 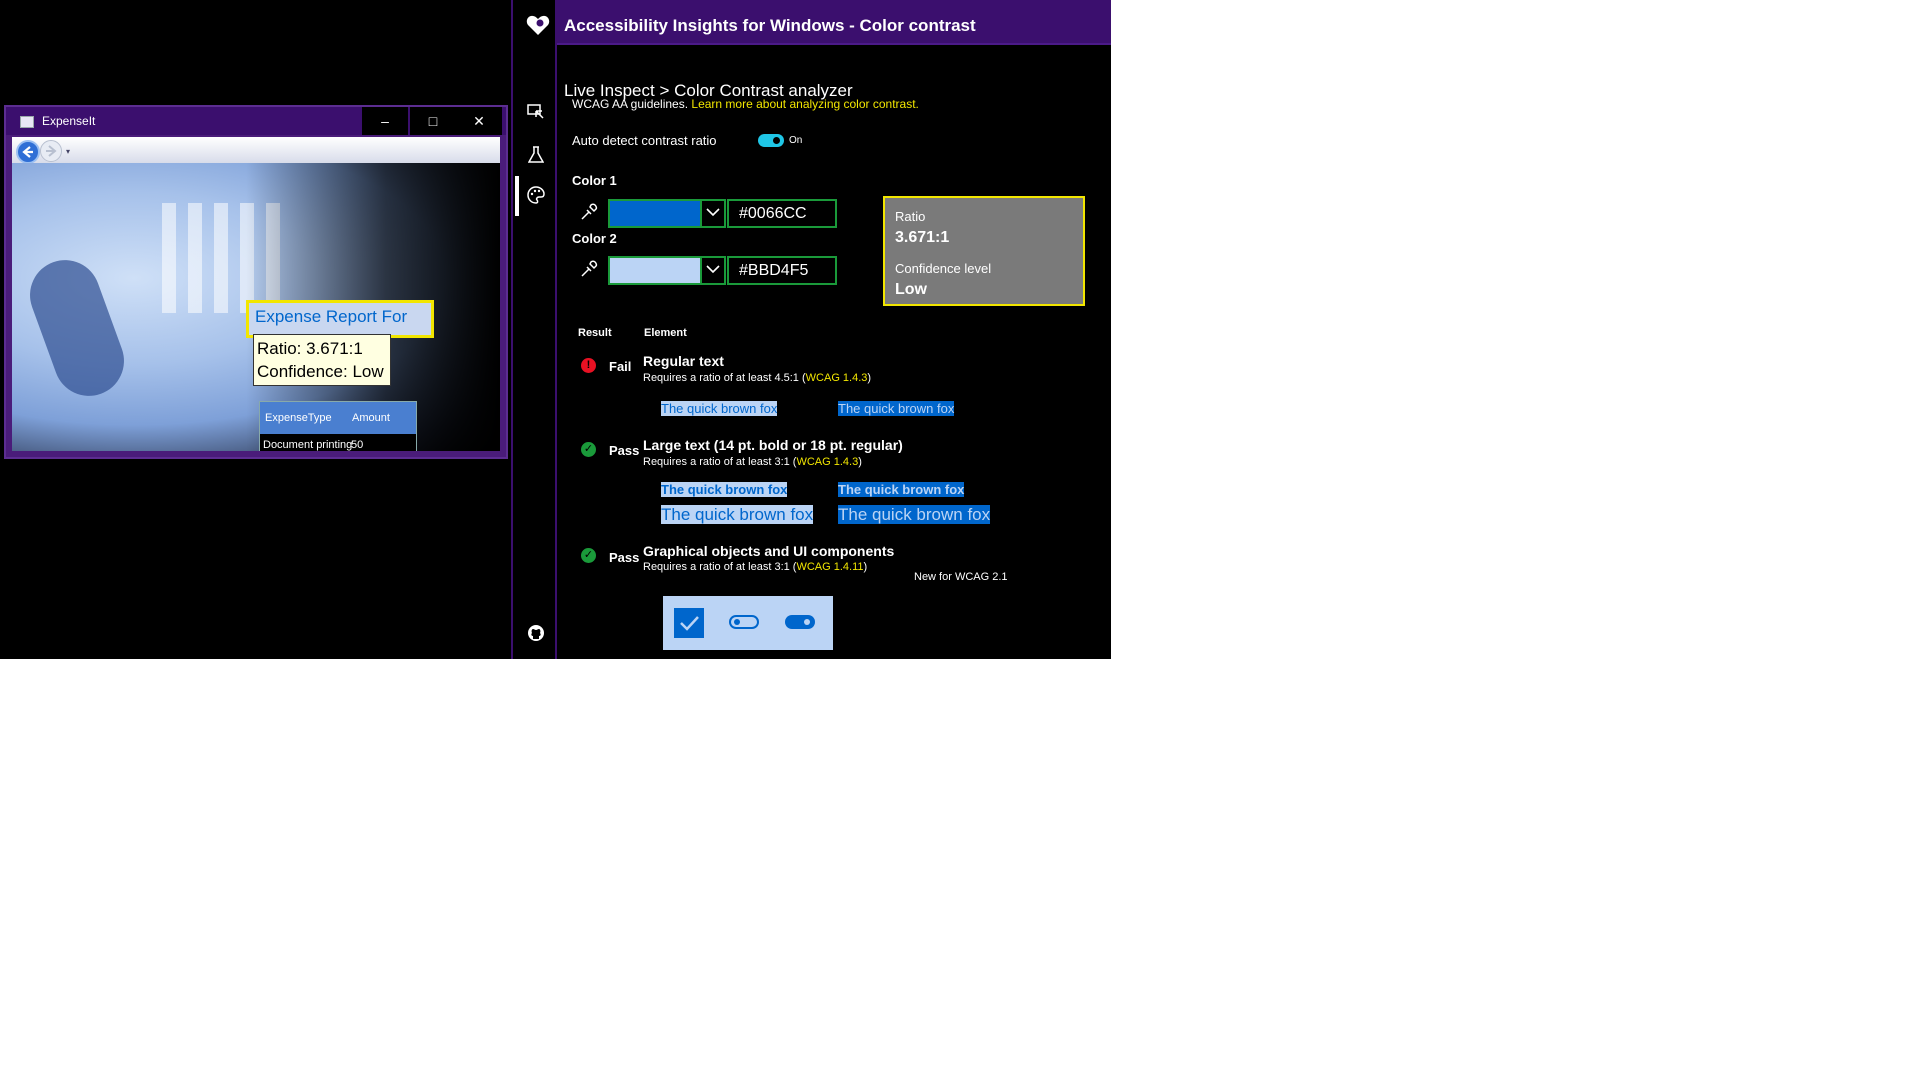 What do you see at coordinates (594, 180) in the screenshot?
I see `color1-label: Color 1` at bounding box center [594, 180].